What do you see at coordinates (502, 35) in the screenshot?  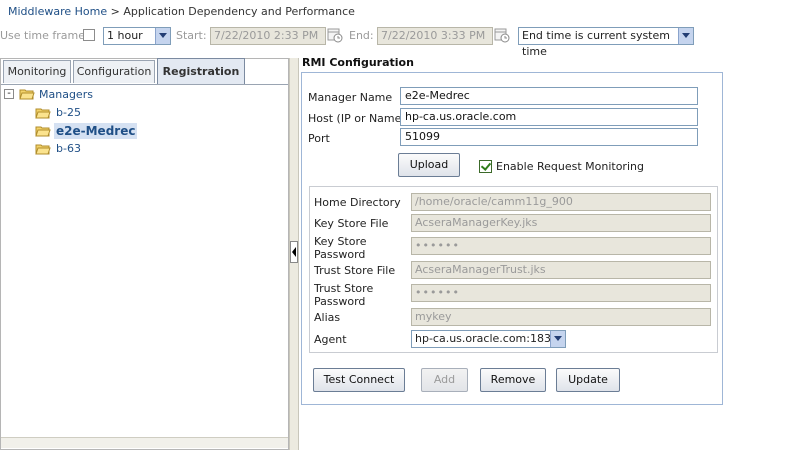 I see `end-calendar-clock-icon` at bounding box center [502, 35].